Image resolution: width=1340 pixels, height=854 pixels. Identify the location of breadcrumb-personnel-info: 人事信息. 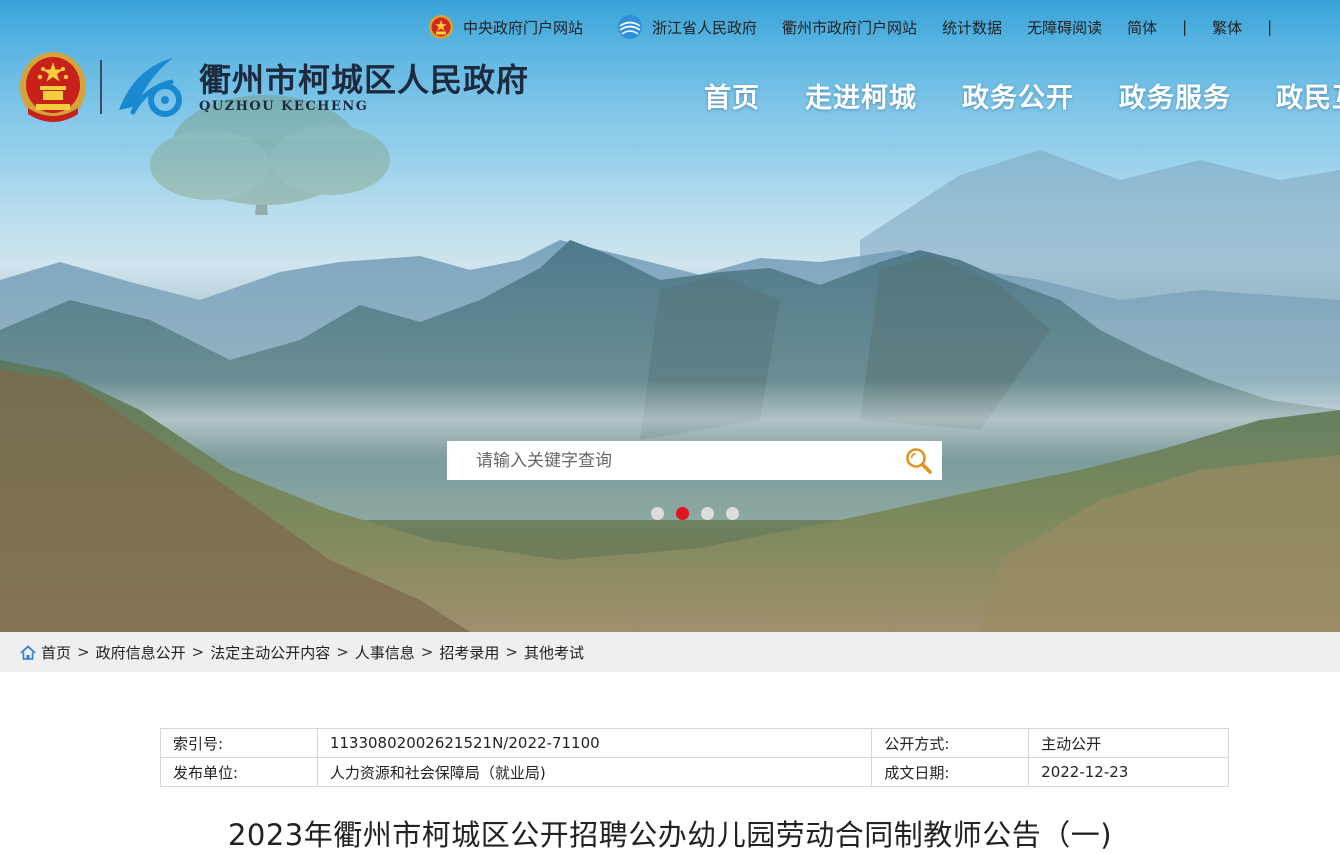
(385, 652).